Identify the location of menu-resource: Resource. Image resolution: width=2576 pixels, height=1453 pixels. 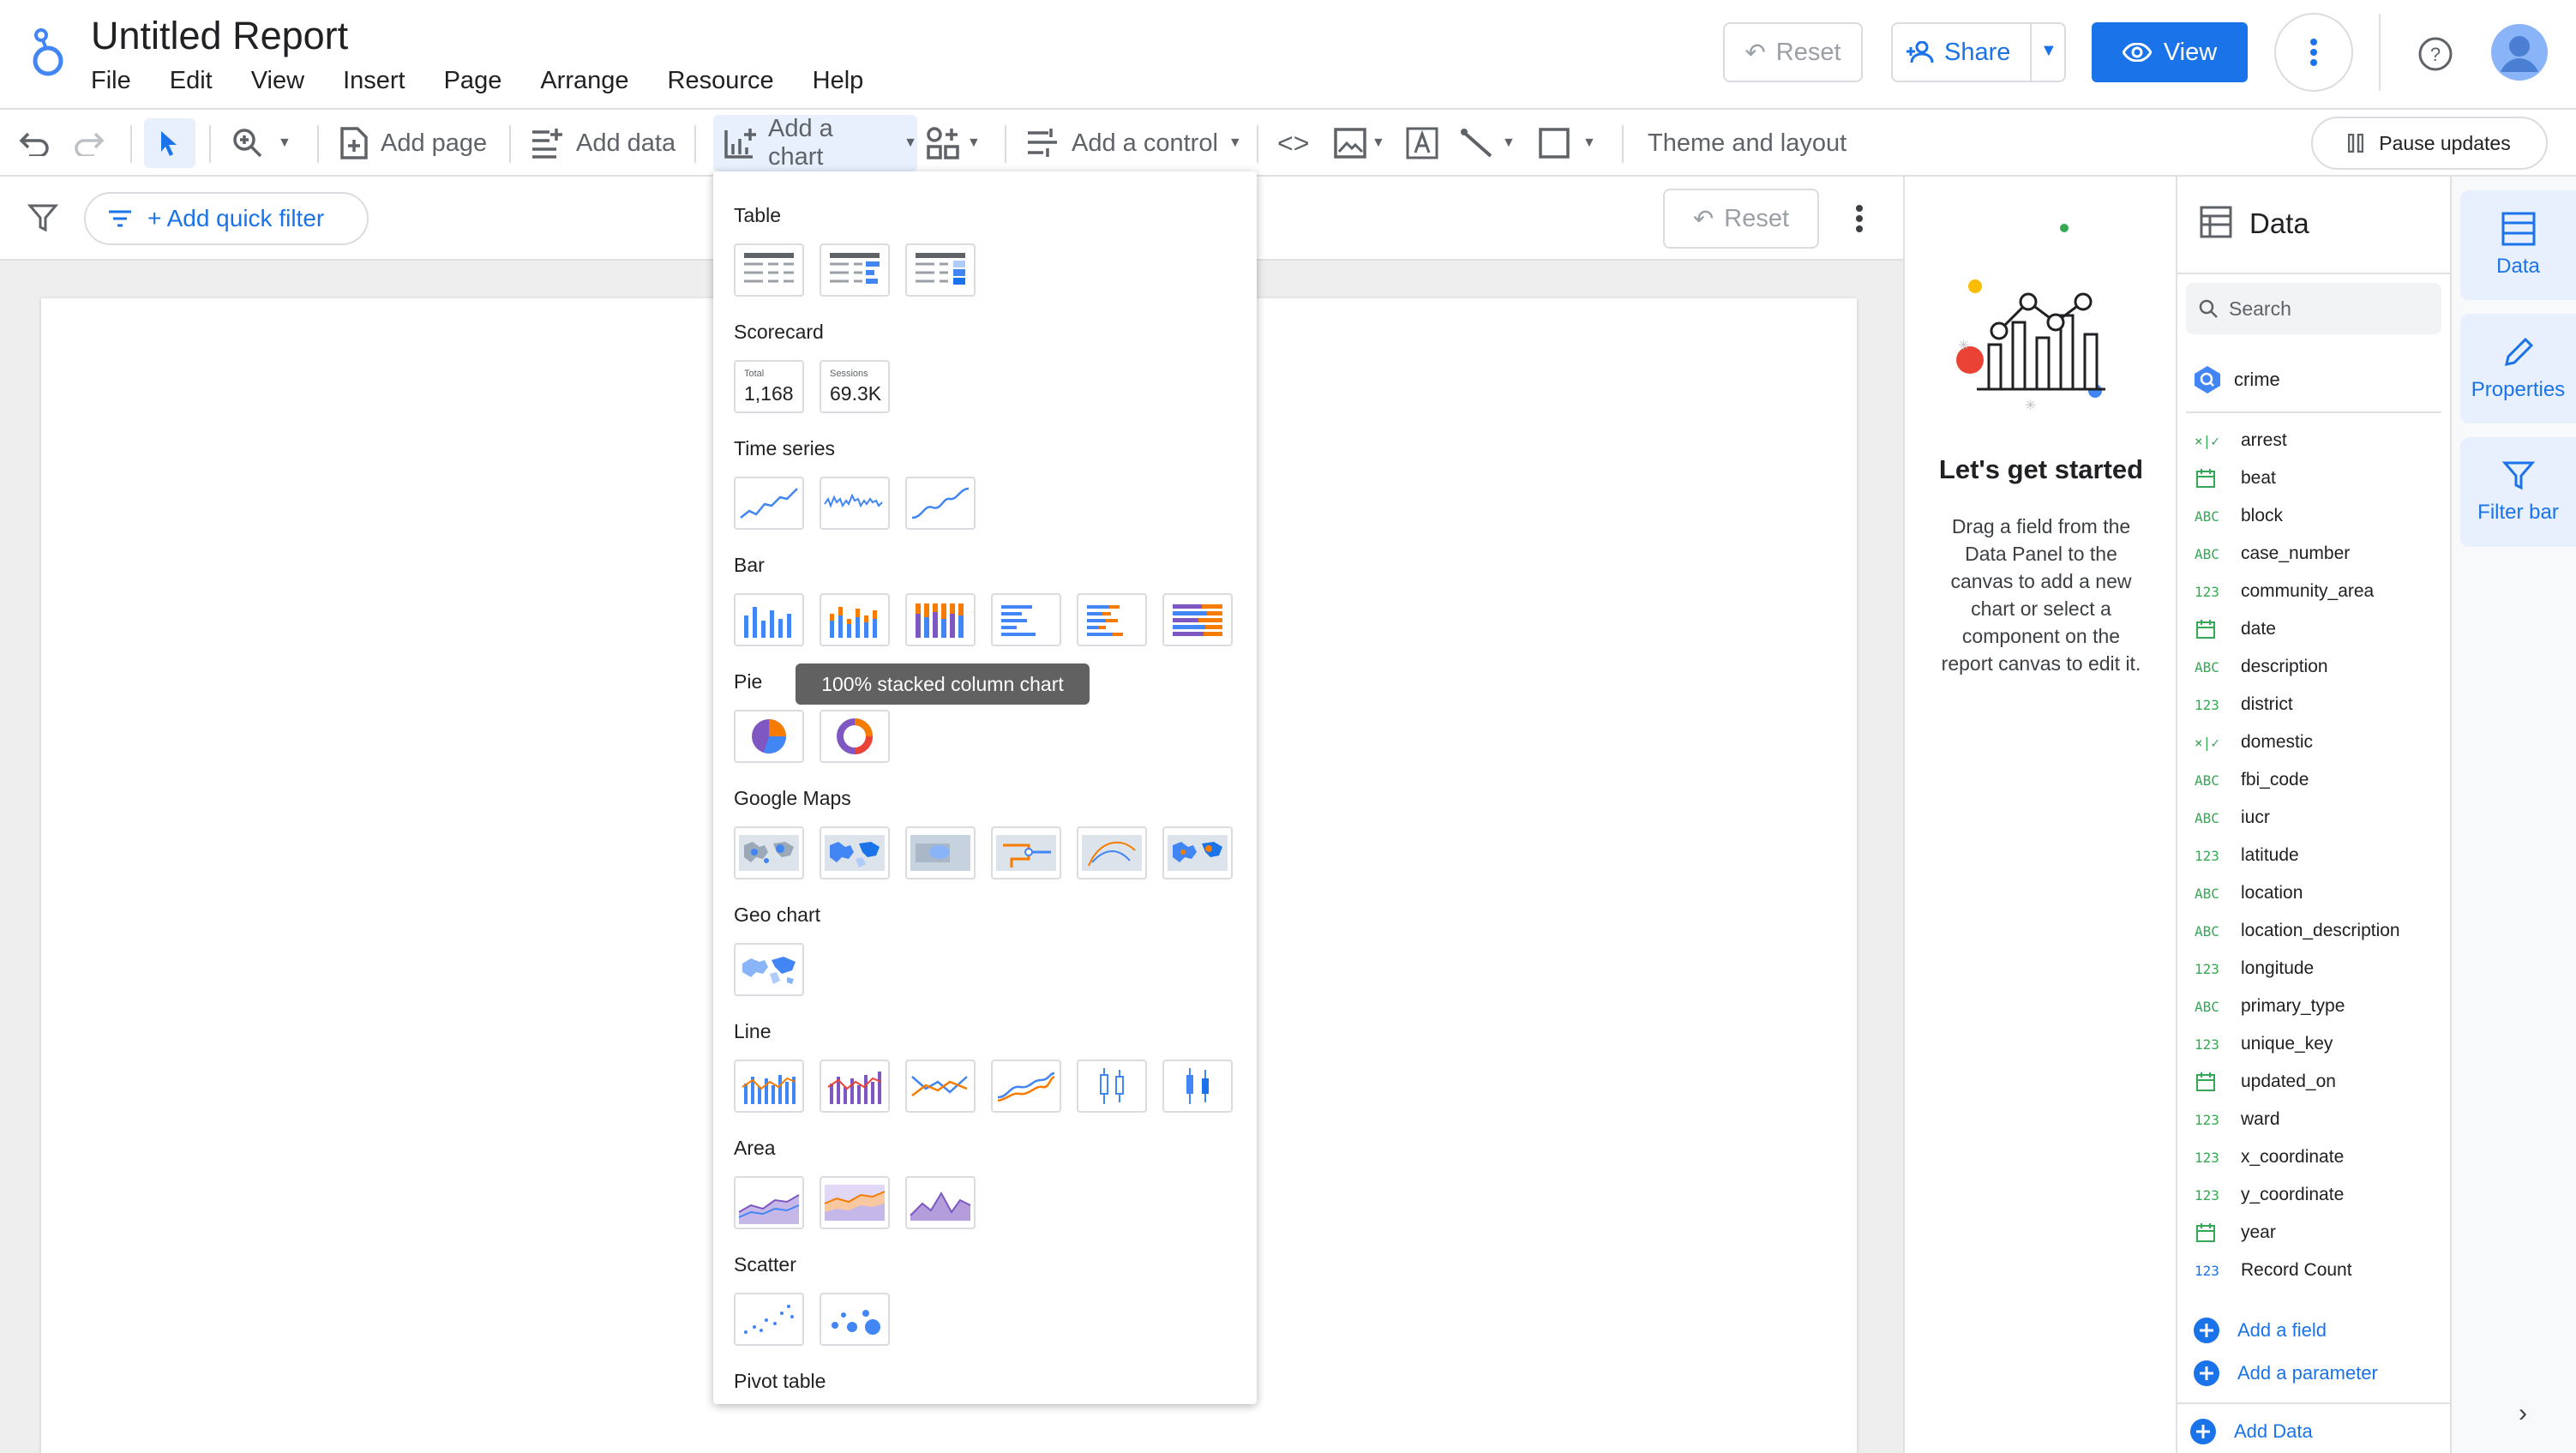
(721, 81).